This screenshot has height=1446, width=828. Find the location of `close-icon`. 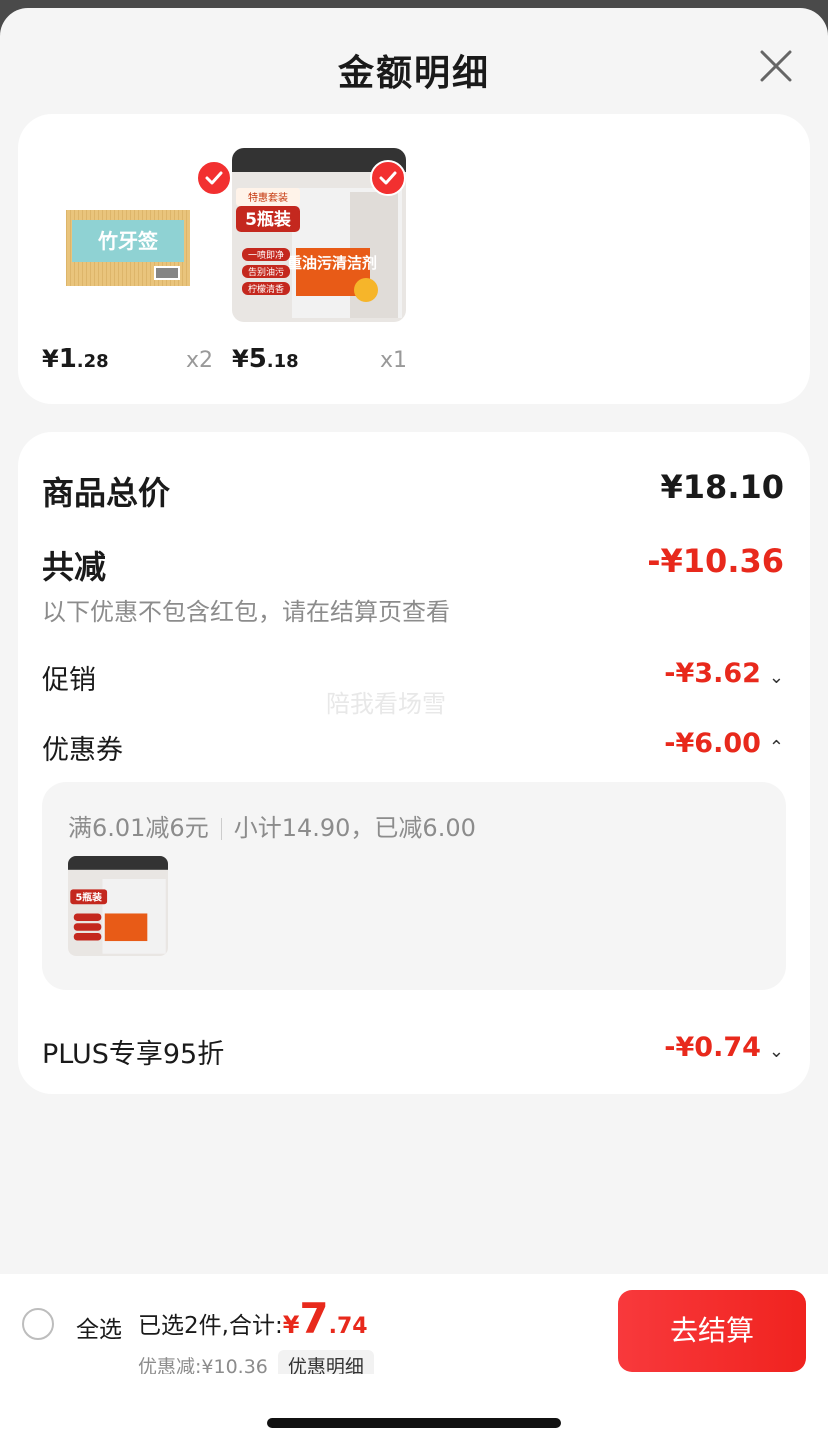

close-icon is located at coordinates (776, 66).